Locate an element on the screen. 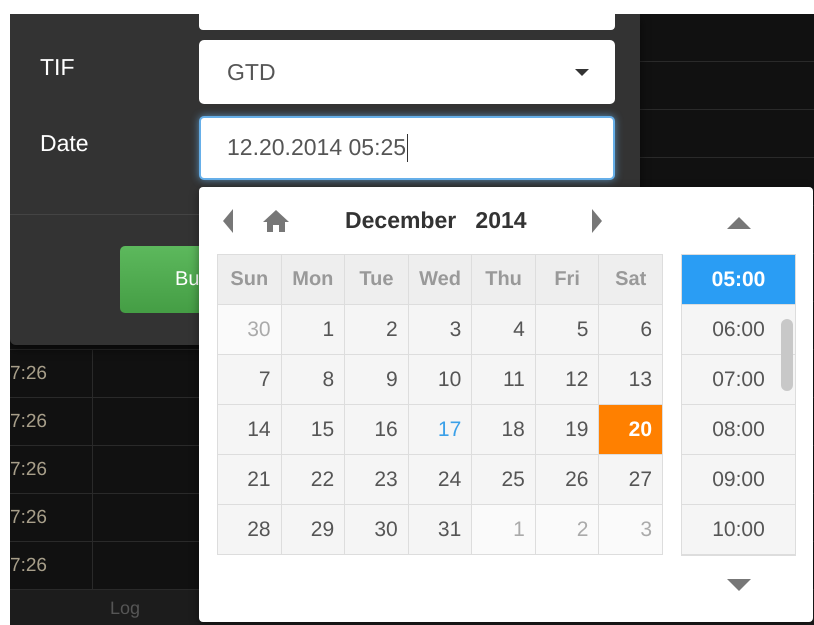  field-label: TIF is located at coordinates (58, 67).